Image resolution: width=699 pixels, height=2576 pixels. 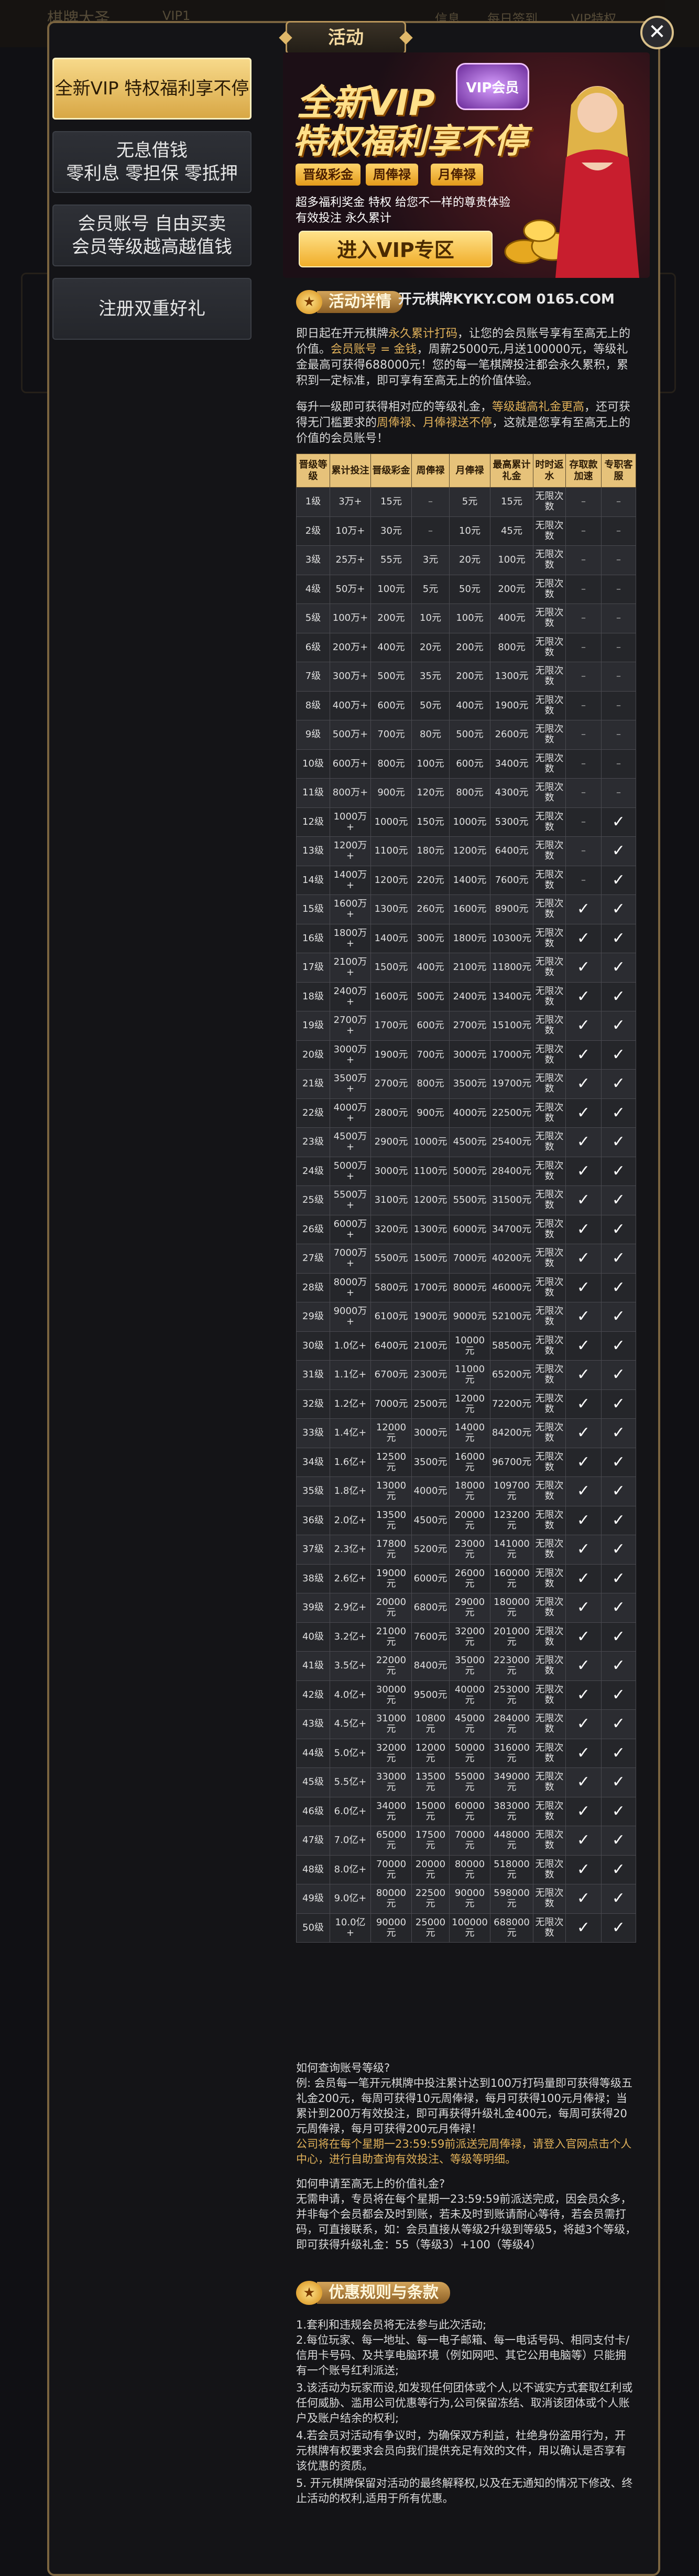 I want to click on table-row: 8级 400万+ 600元 50元 400元 1900元 无限次数 – –, so click(x=466, y=705).